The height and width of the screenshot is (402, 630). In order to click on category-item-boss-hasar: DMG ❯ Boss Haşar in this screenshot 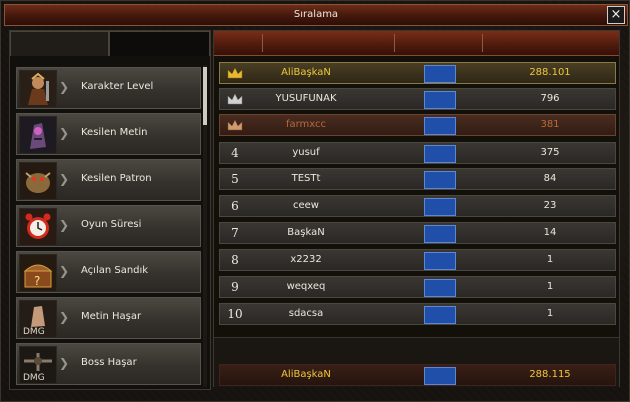, I will do `click(108, 364)`.